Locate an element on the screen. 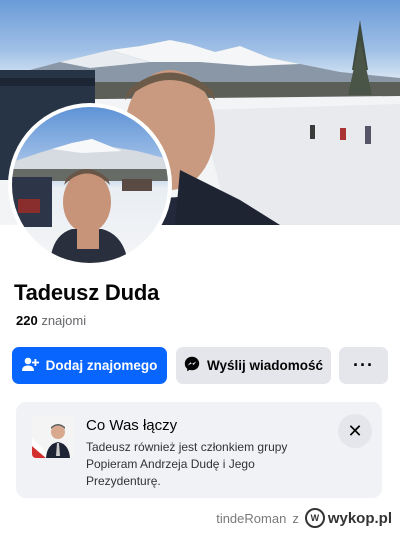  more-options-button: ··· is located at coordinates (363, 365).